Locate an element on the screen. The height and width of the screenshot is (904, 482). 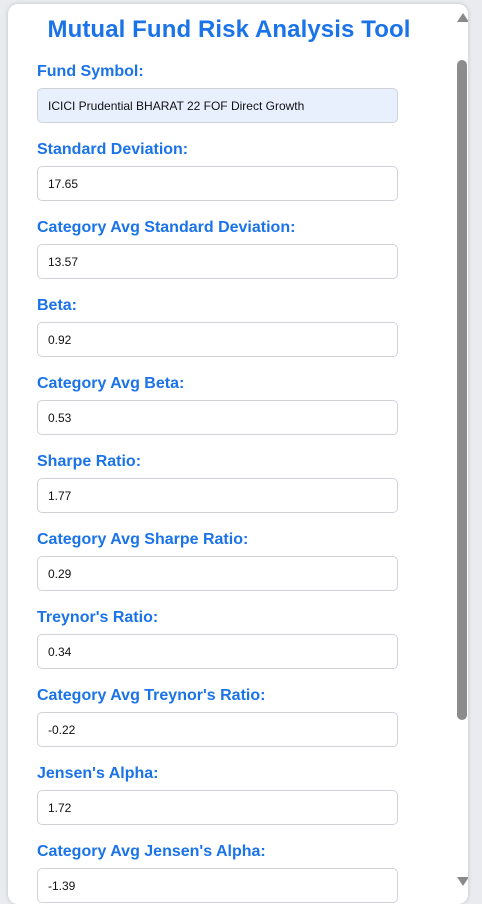
sharpe-ratio-input: 1.77 is located at coordinates (217, 495).